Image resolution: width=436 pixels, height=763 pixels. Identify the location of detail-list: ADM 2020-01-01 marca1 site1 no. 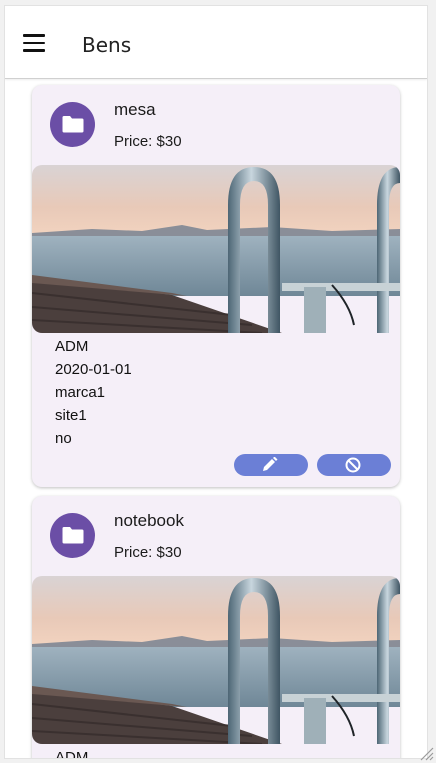
(93, 392).